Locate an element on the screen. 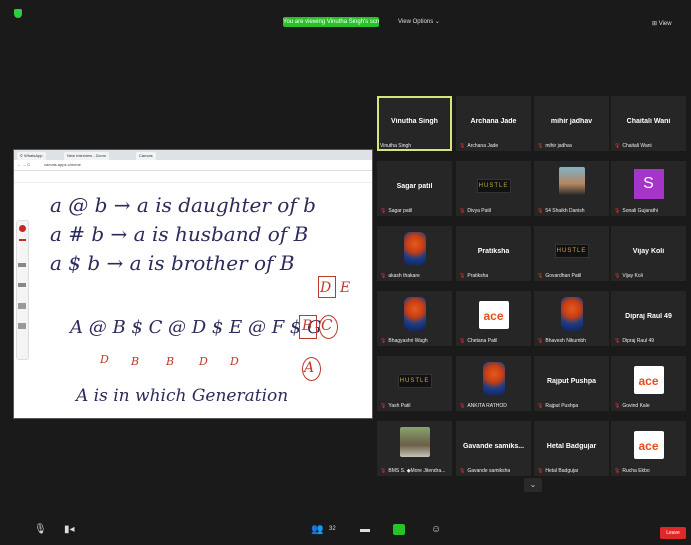  participant-tile: Pratiksha 🎙︎ Pratiksha is located at coordinates (493, 253).